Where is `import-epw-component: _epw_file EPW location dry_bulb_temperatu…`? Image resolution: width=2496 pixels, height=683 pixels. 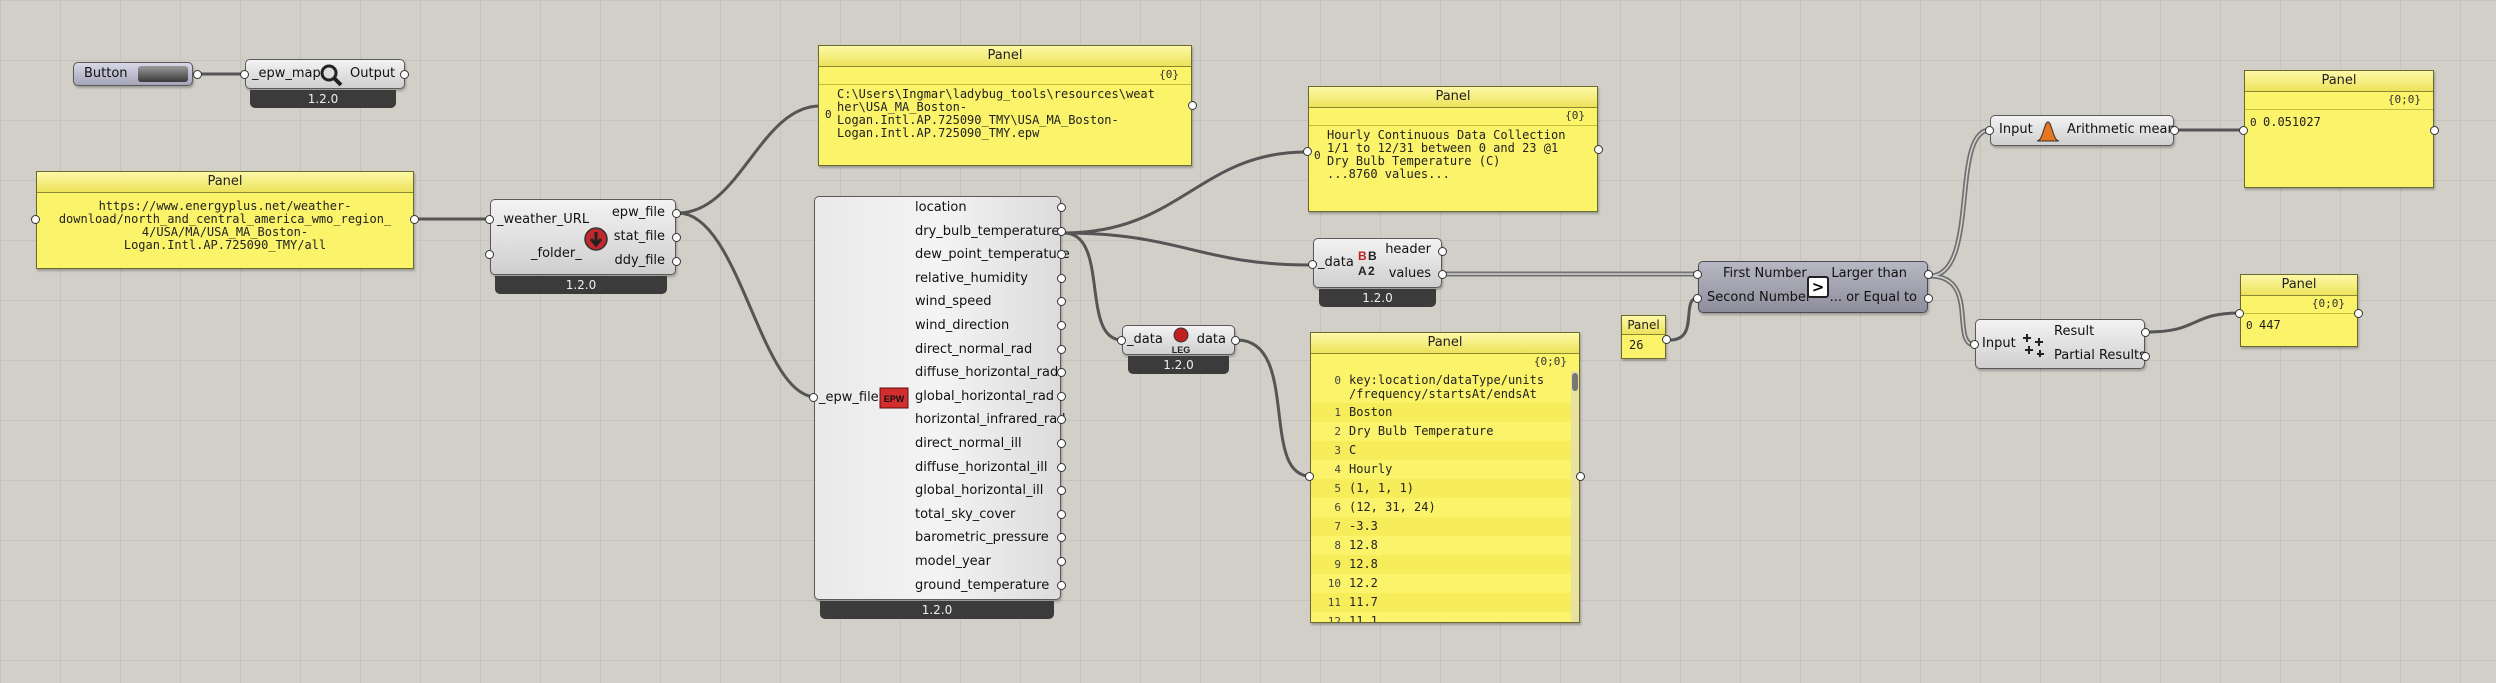 import-epw-component: _epw_file EPW location dry_bulb_temperatu… is located at coordinates (942, 398).